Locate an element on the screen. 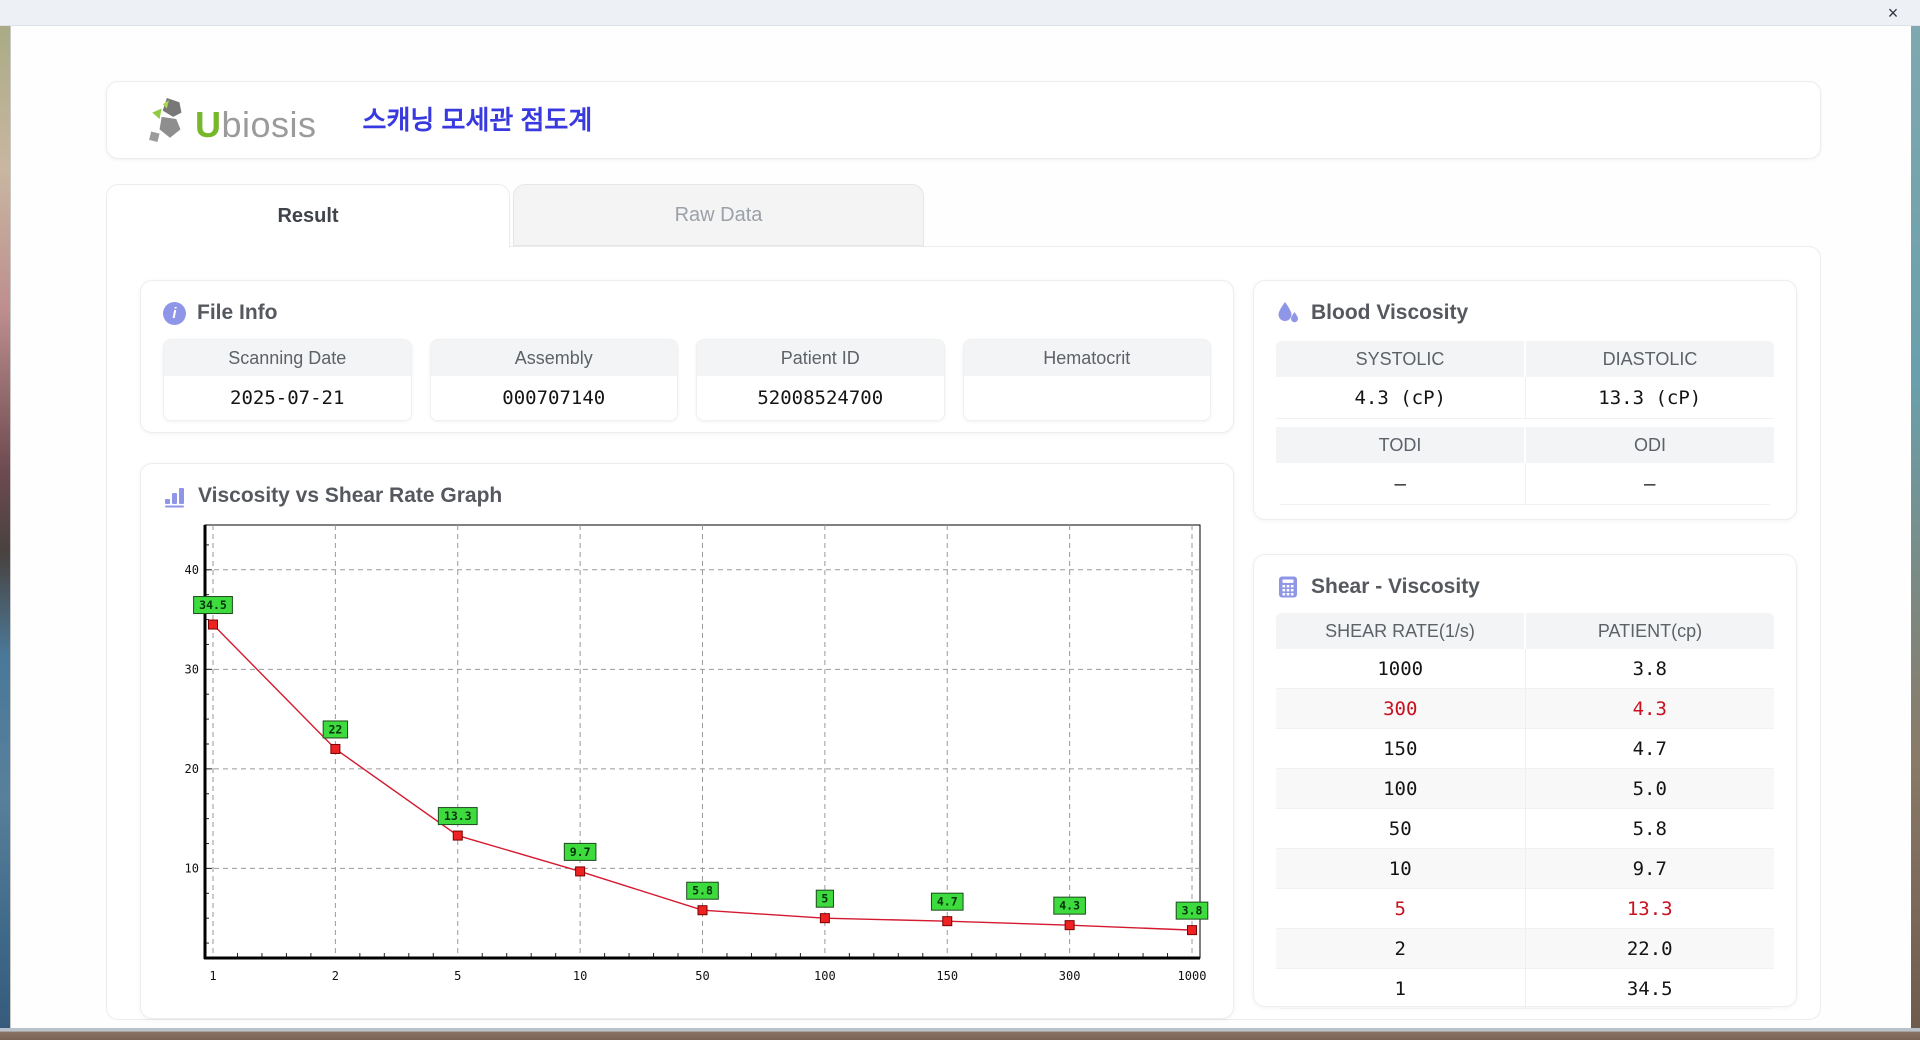 The image size is (1920, 1040). svg-text: 34.5 is located at coordinates (213, 605).